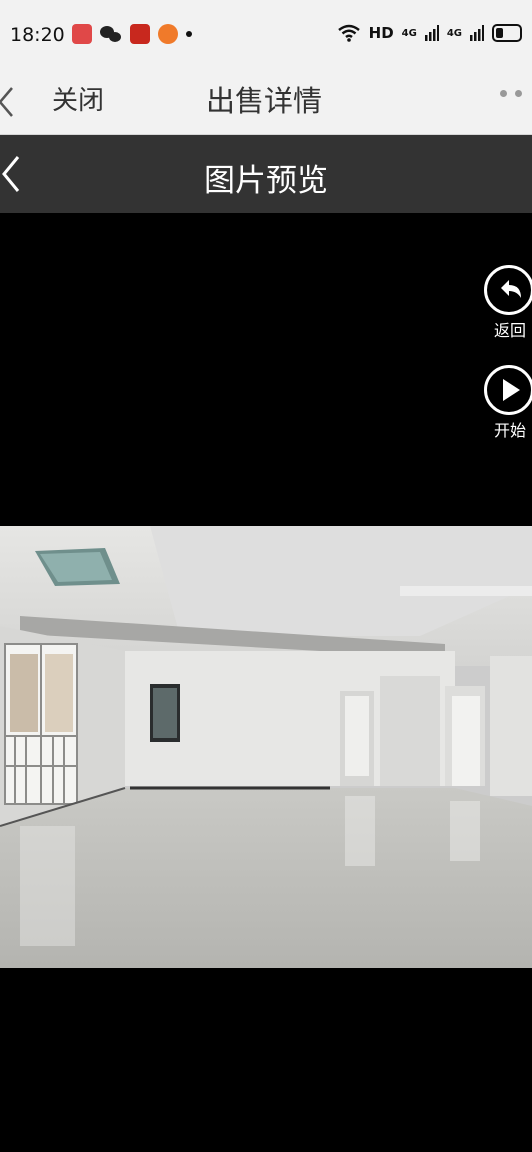 The height and width of the screenshot is (1152, 532). I want to click on status-bar: 18:20 HD 4G 4G, so click(266, 36).